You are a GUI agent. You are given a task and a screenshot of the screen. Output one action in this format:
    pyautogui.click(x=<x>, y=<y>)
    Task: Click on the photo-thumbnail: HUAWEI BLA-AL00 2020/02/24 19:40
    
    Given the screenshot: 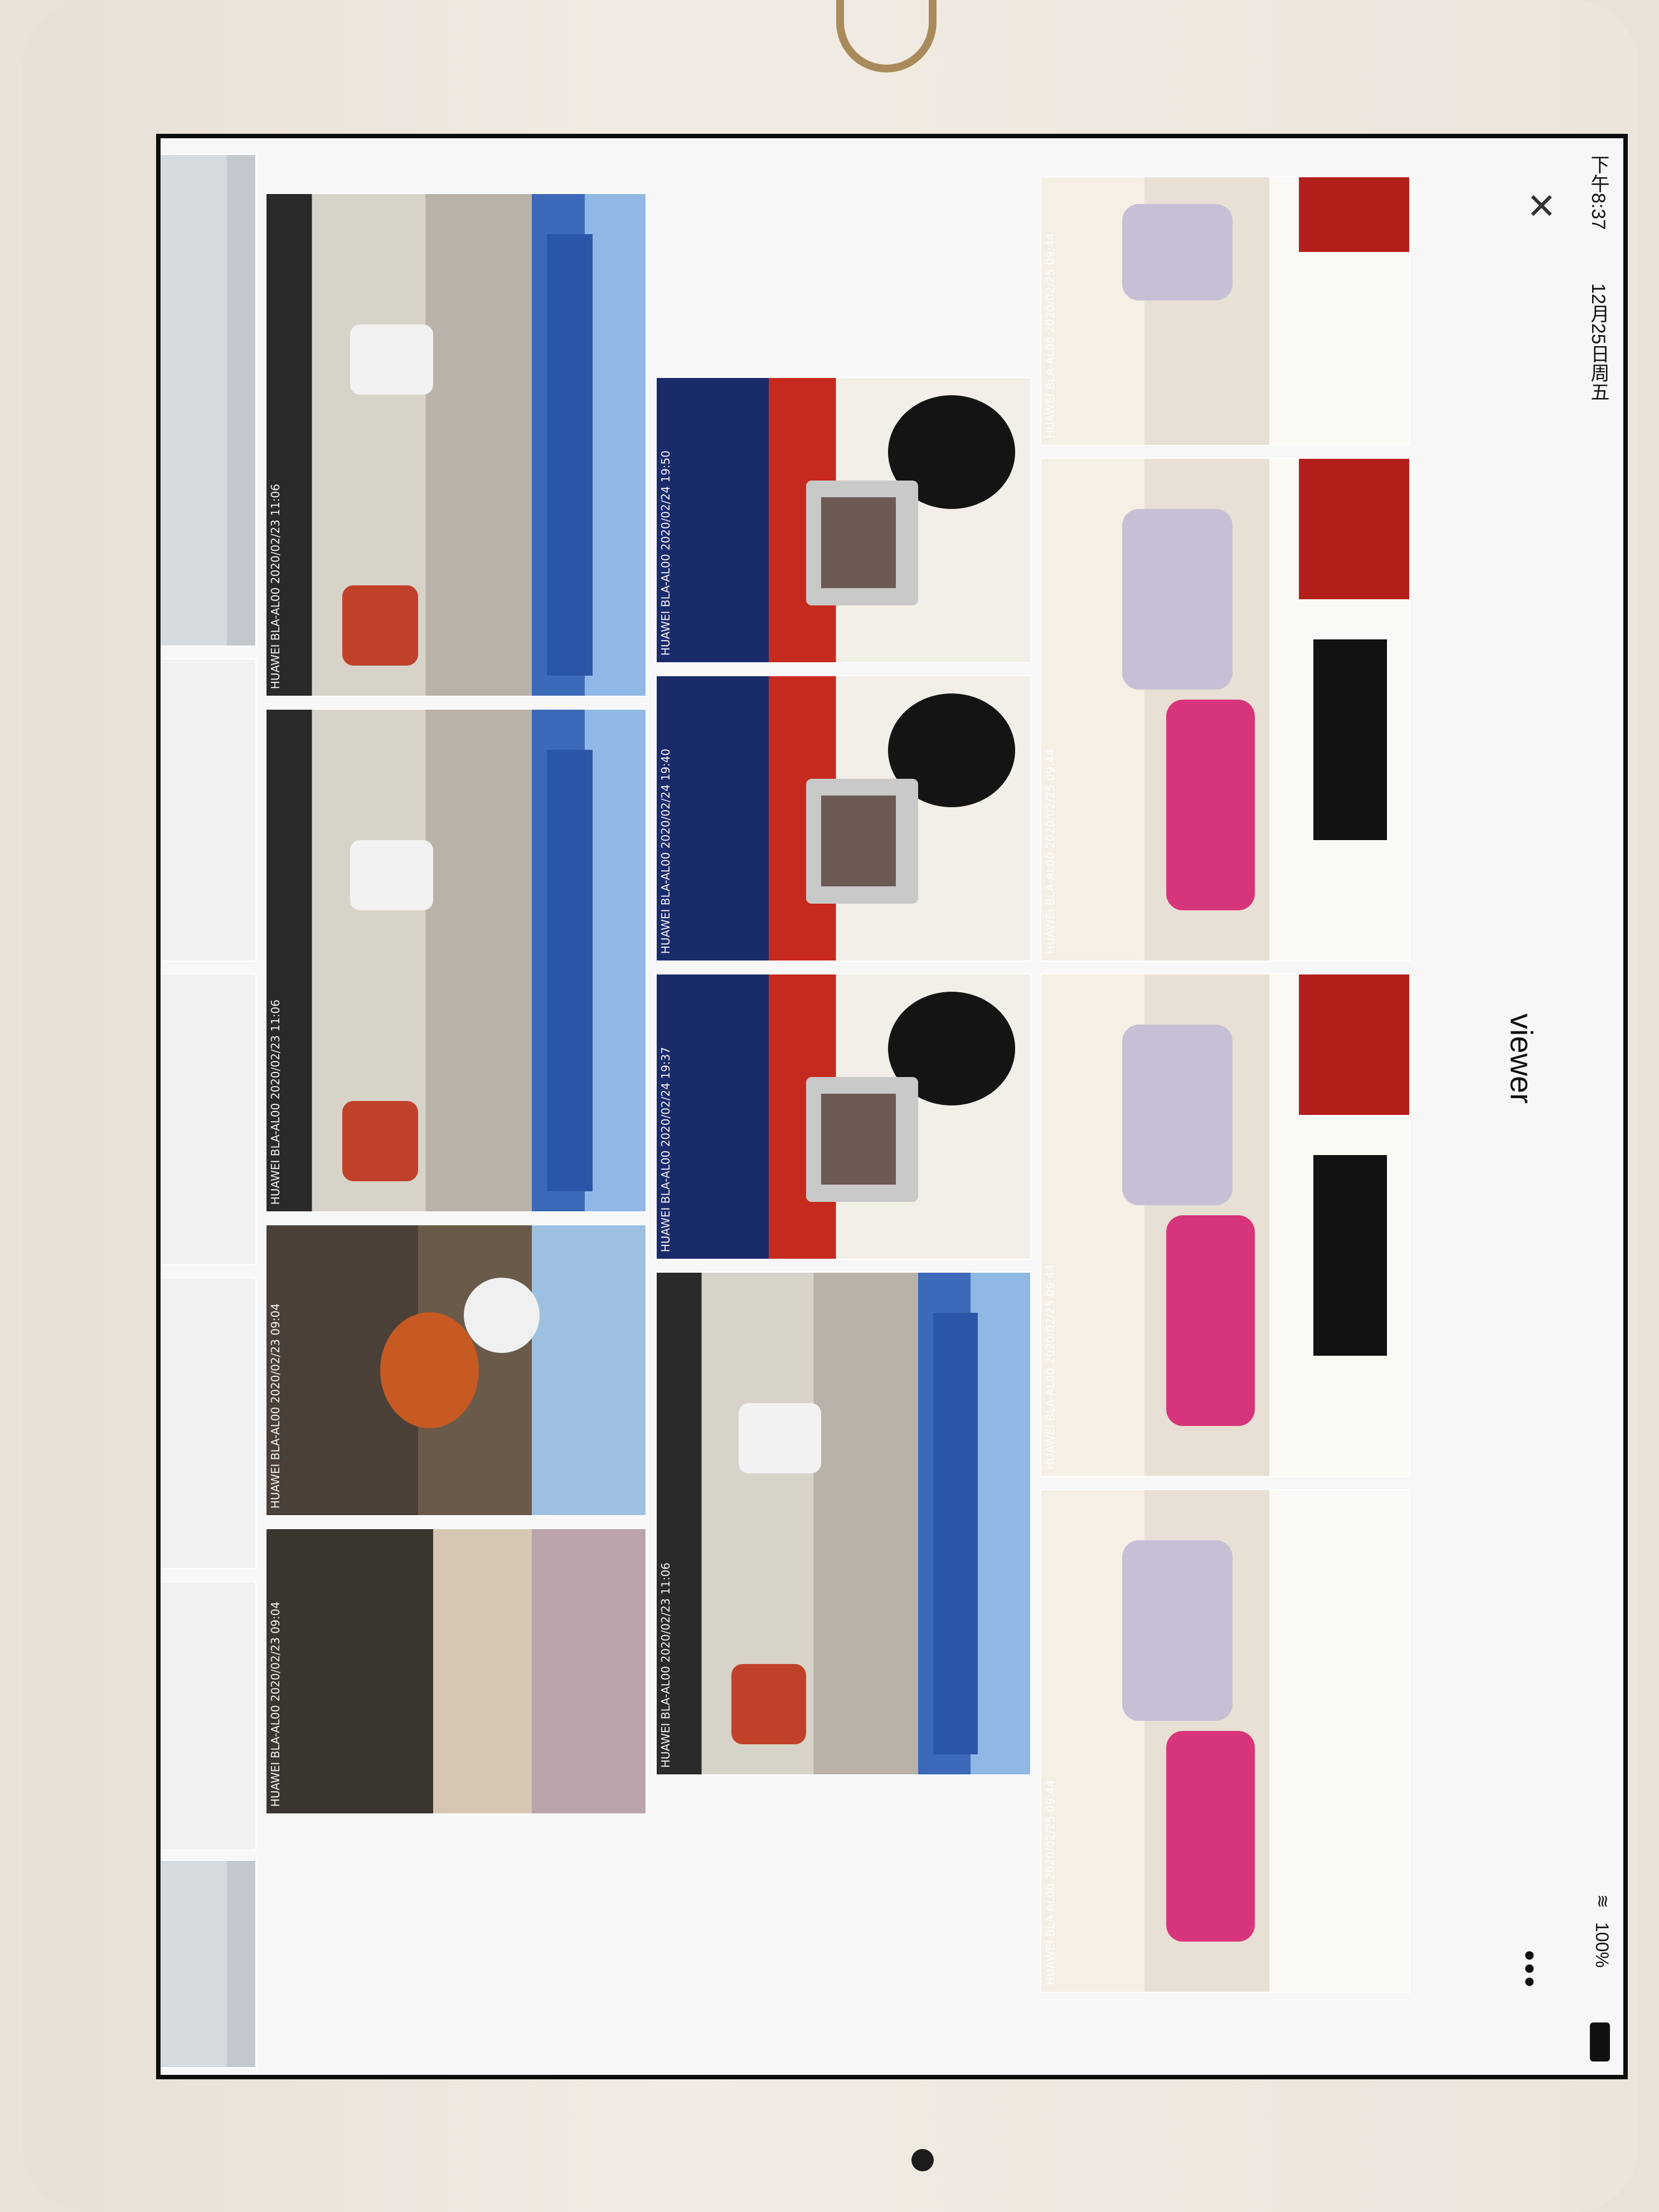 What is the action you would take?
    pyautogui.click(x=844, y=818)
    